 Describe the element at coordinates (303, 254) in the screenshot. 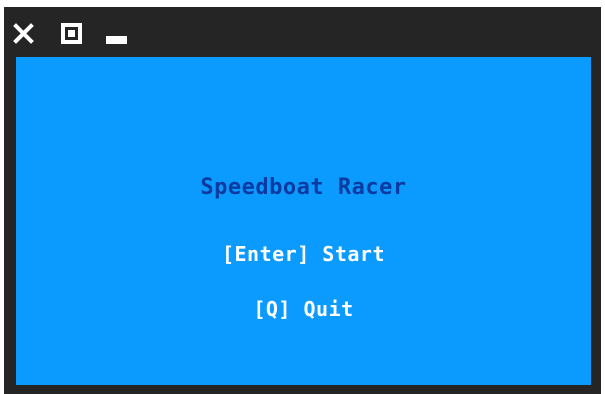

I see `start-menu-item: [Enter] Start` at that location.